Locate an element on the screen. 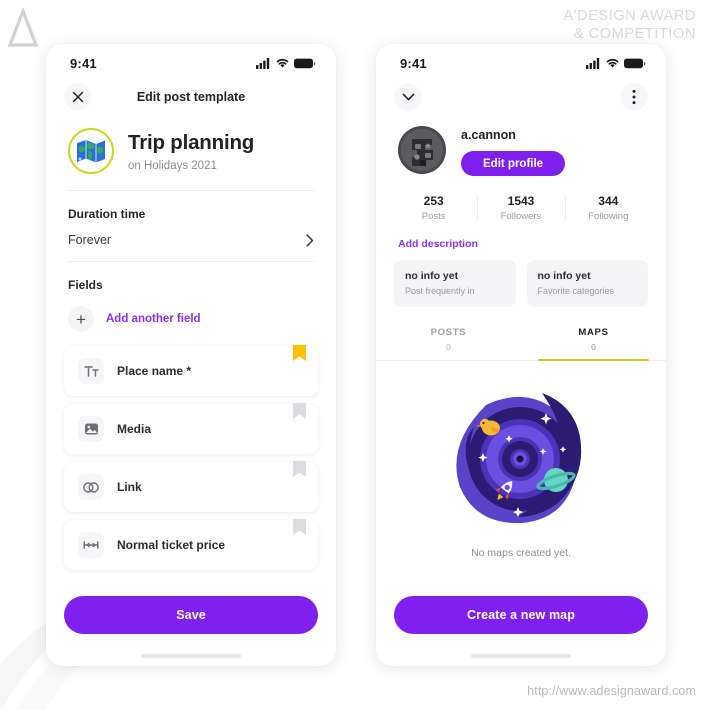 The image size is (710, 710). fields-section-label: Fields is located at coordinates (85, 285).